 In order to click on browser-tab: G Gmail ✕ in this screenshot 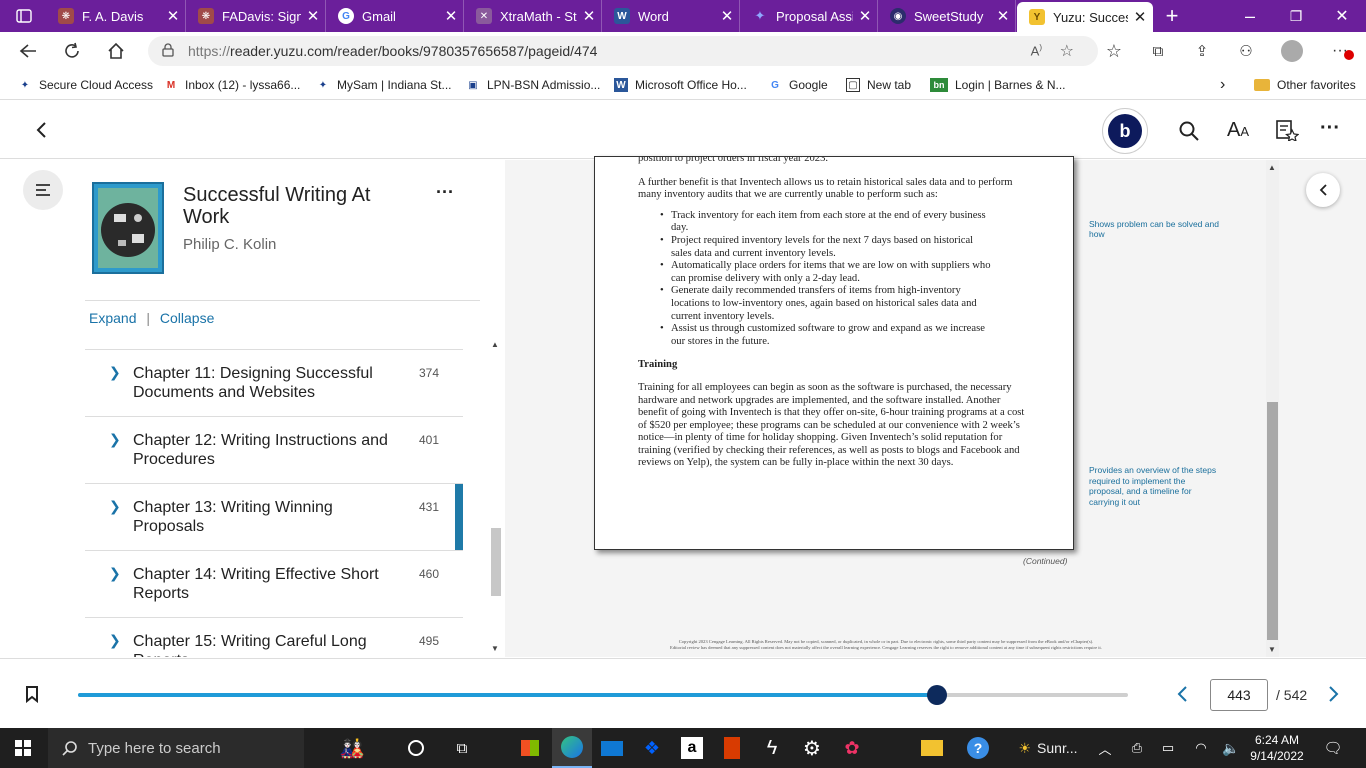, I will do `click(395, 16)`.